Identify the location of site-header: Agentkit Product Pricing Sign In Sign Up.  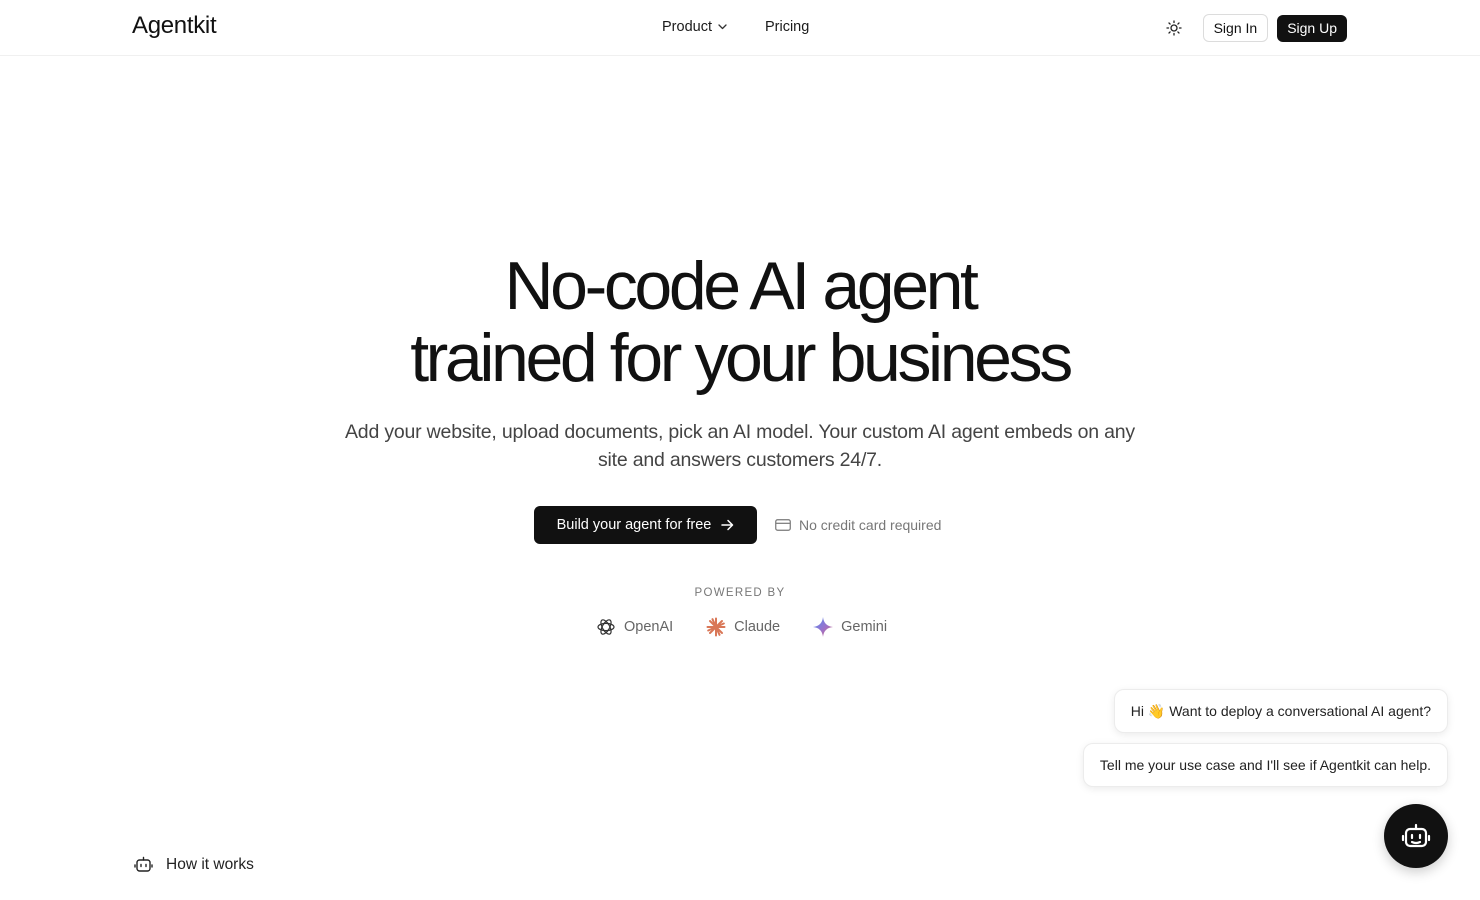
(740, 28).